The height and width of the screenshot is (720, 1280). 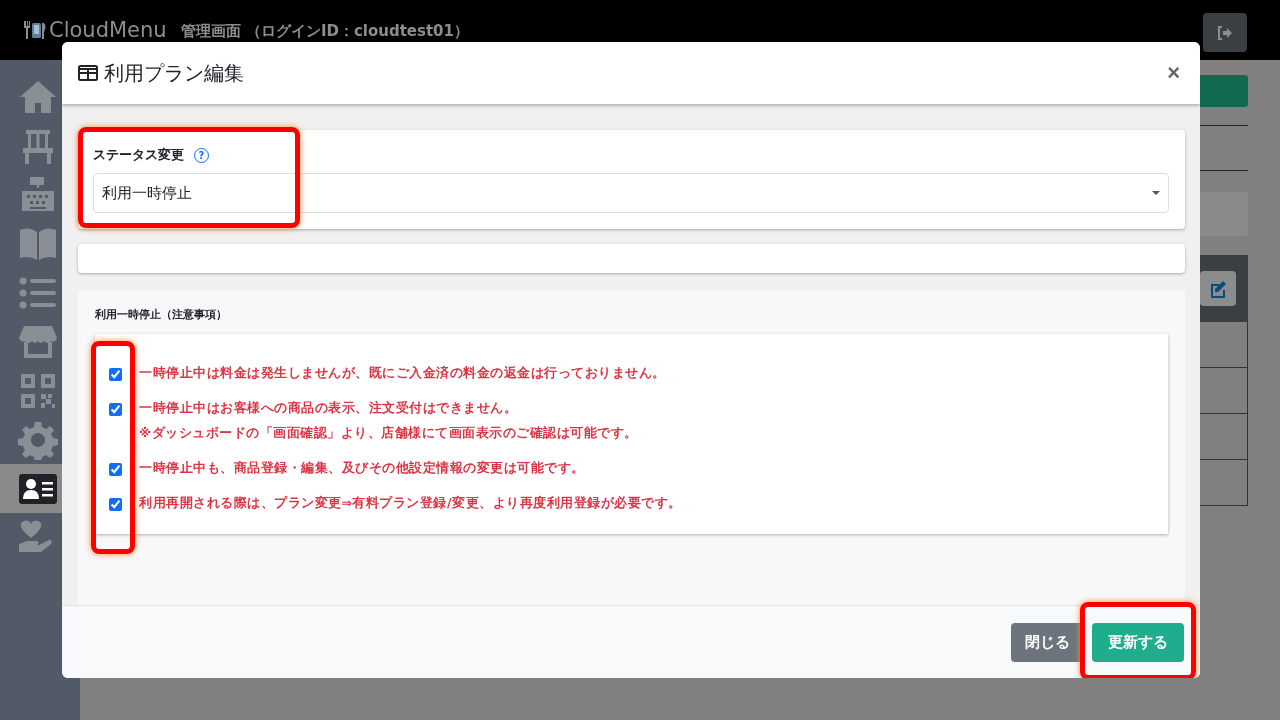 I want to click on page-title: 管理画面 （ログインID：cloudtest01）, so click(x=324, y=31).